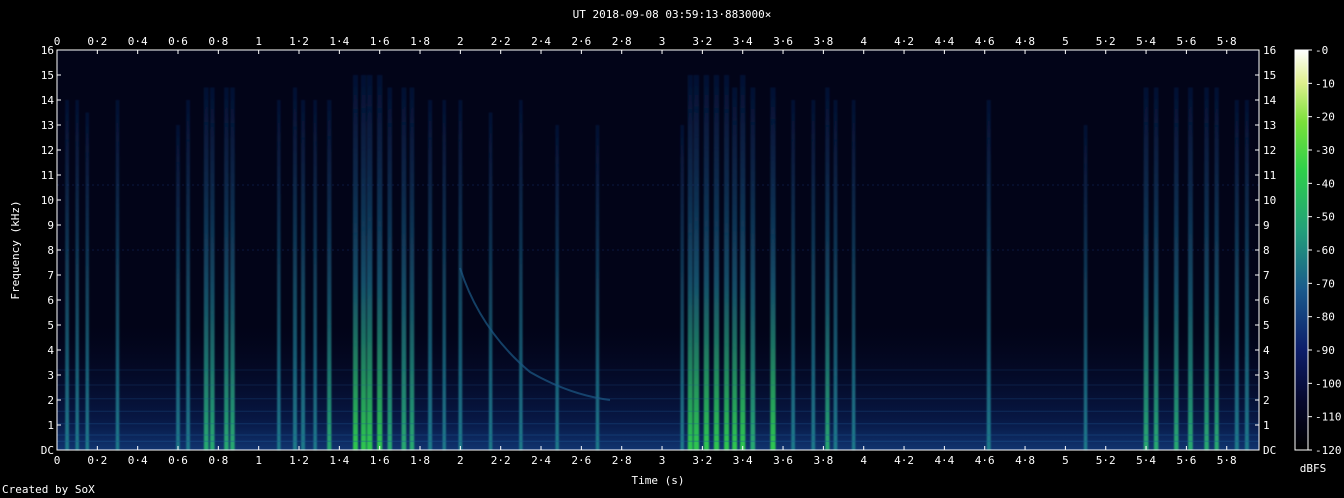  Describe the element at coordinates (15, 249) in the screenshot. I see `y-axis-label: Frequency (kHz)` at that location.